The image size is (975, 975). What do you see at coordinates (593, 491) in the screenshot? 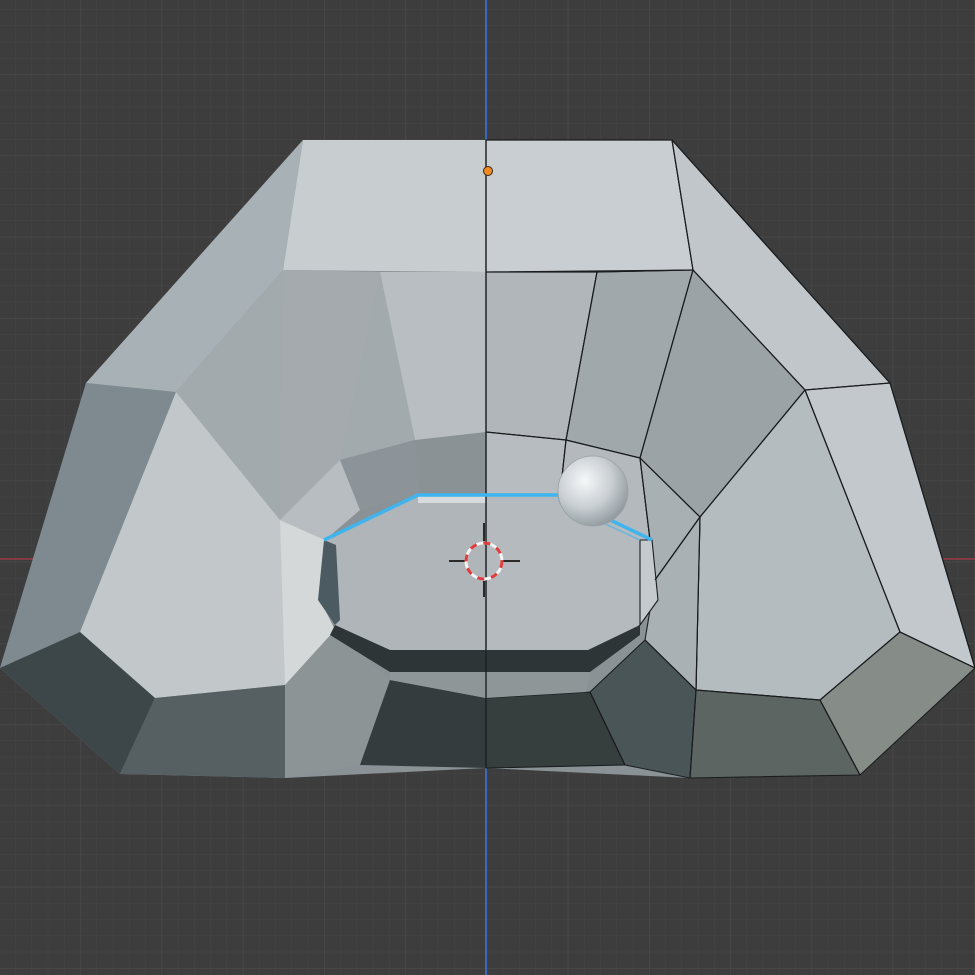
I see `matcap-sphere-icon` at bounding box center [593, 491].